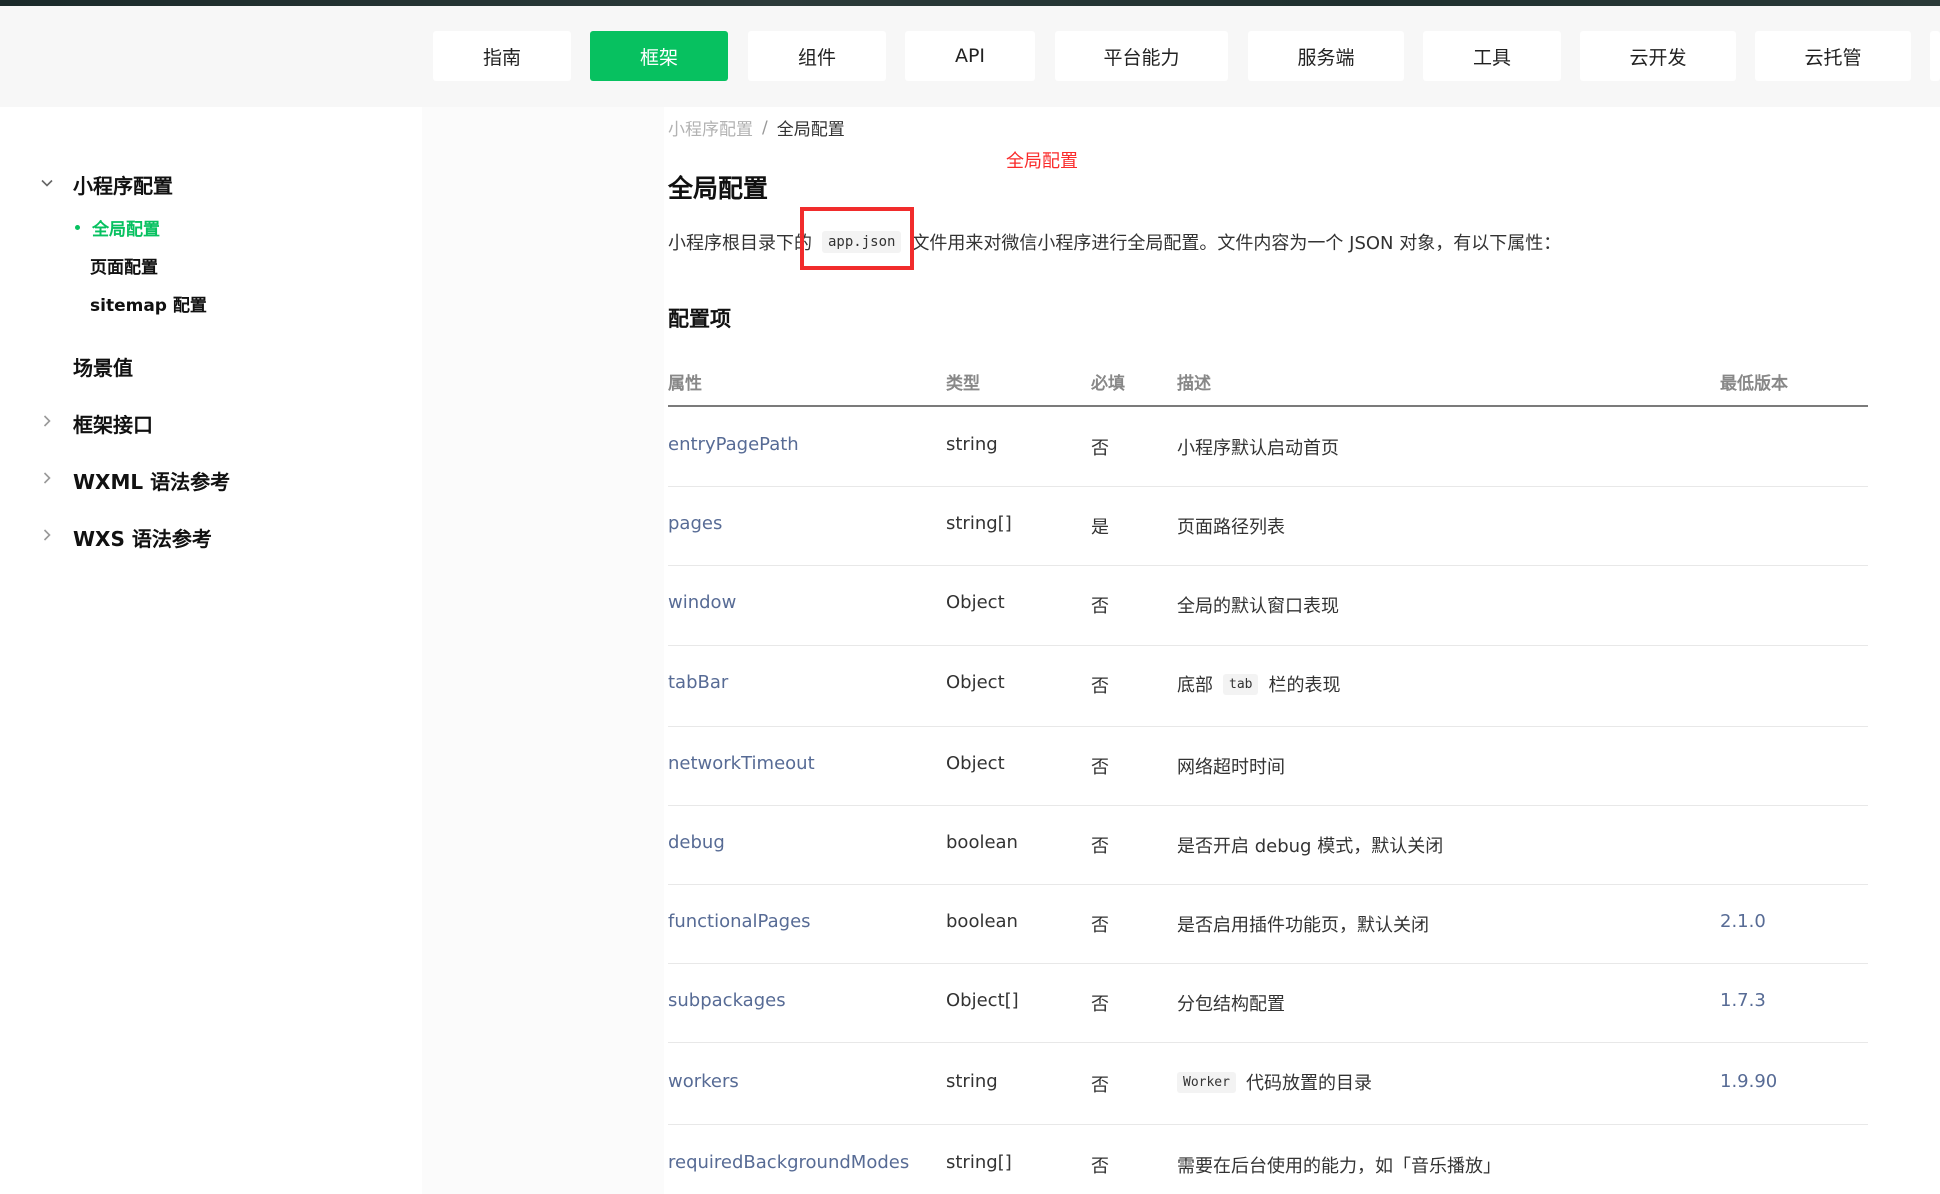  What do you see at coordinates (1231, 767) in the screenshot?
I see `row-desc: 网络超时时间` at bounding box center [1231, 767].